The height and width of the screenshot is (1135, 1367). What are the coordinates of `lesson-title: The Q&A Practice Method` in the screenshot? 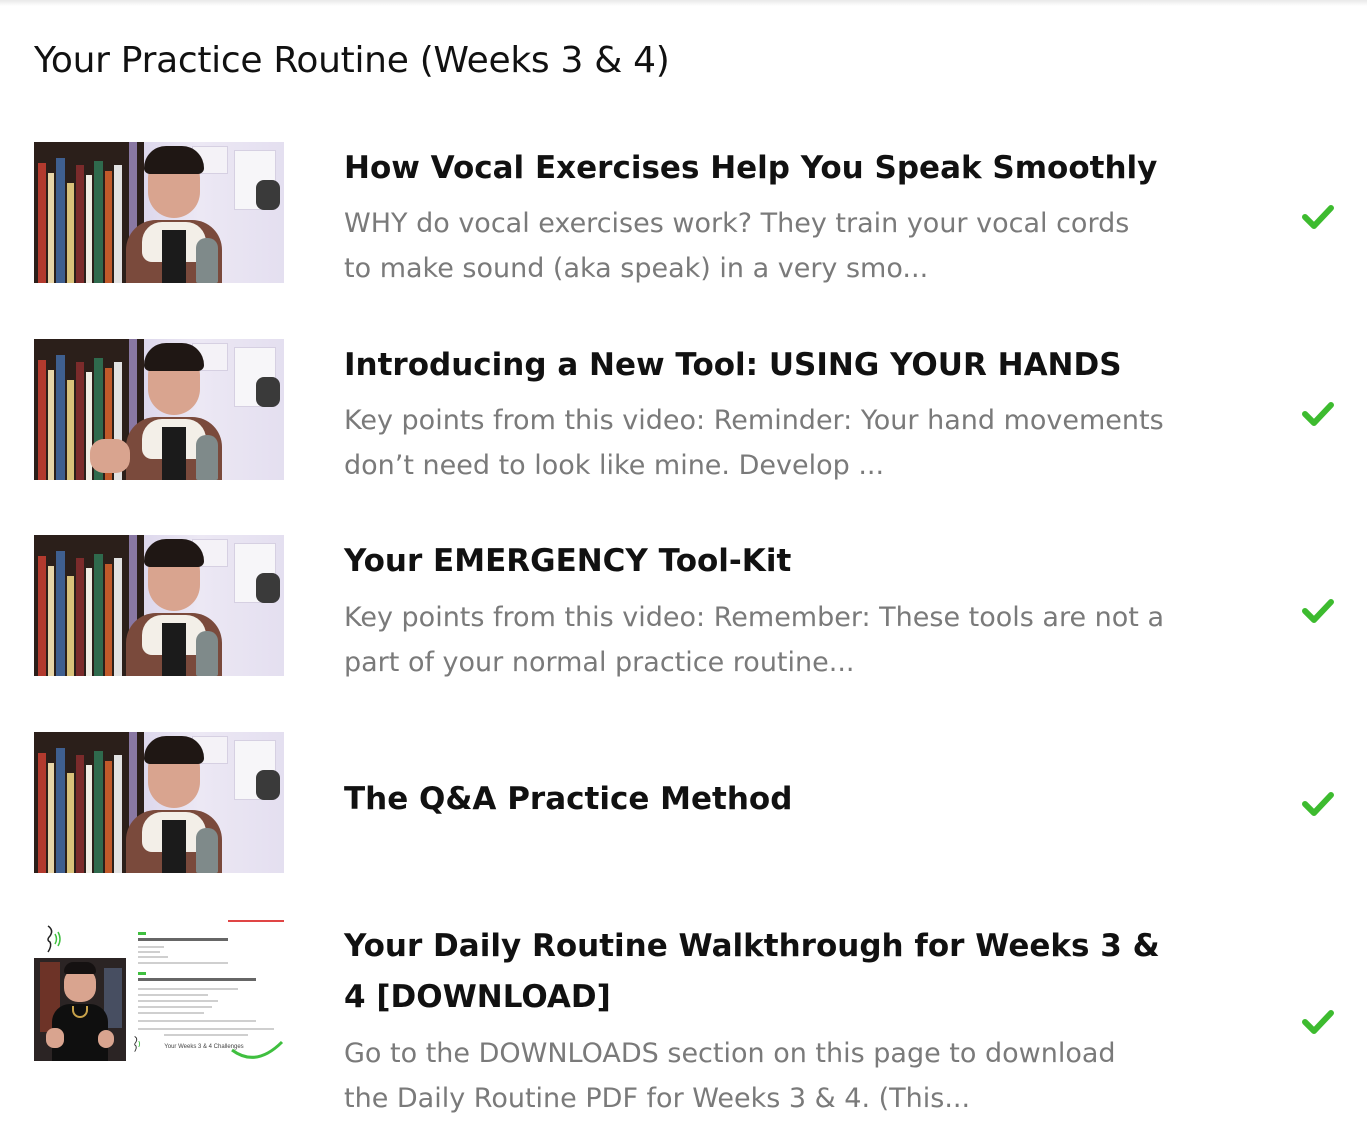 It's located at (754, 799).